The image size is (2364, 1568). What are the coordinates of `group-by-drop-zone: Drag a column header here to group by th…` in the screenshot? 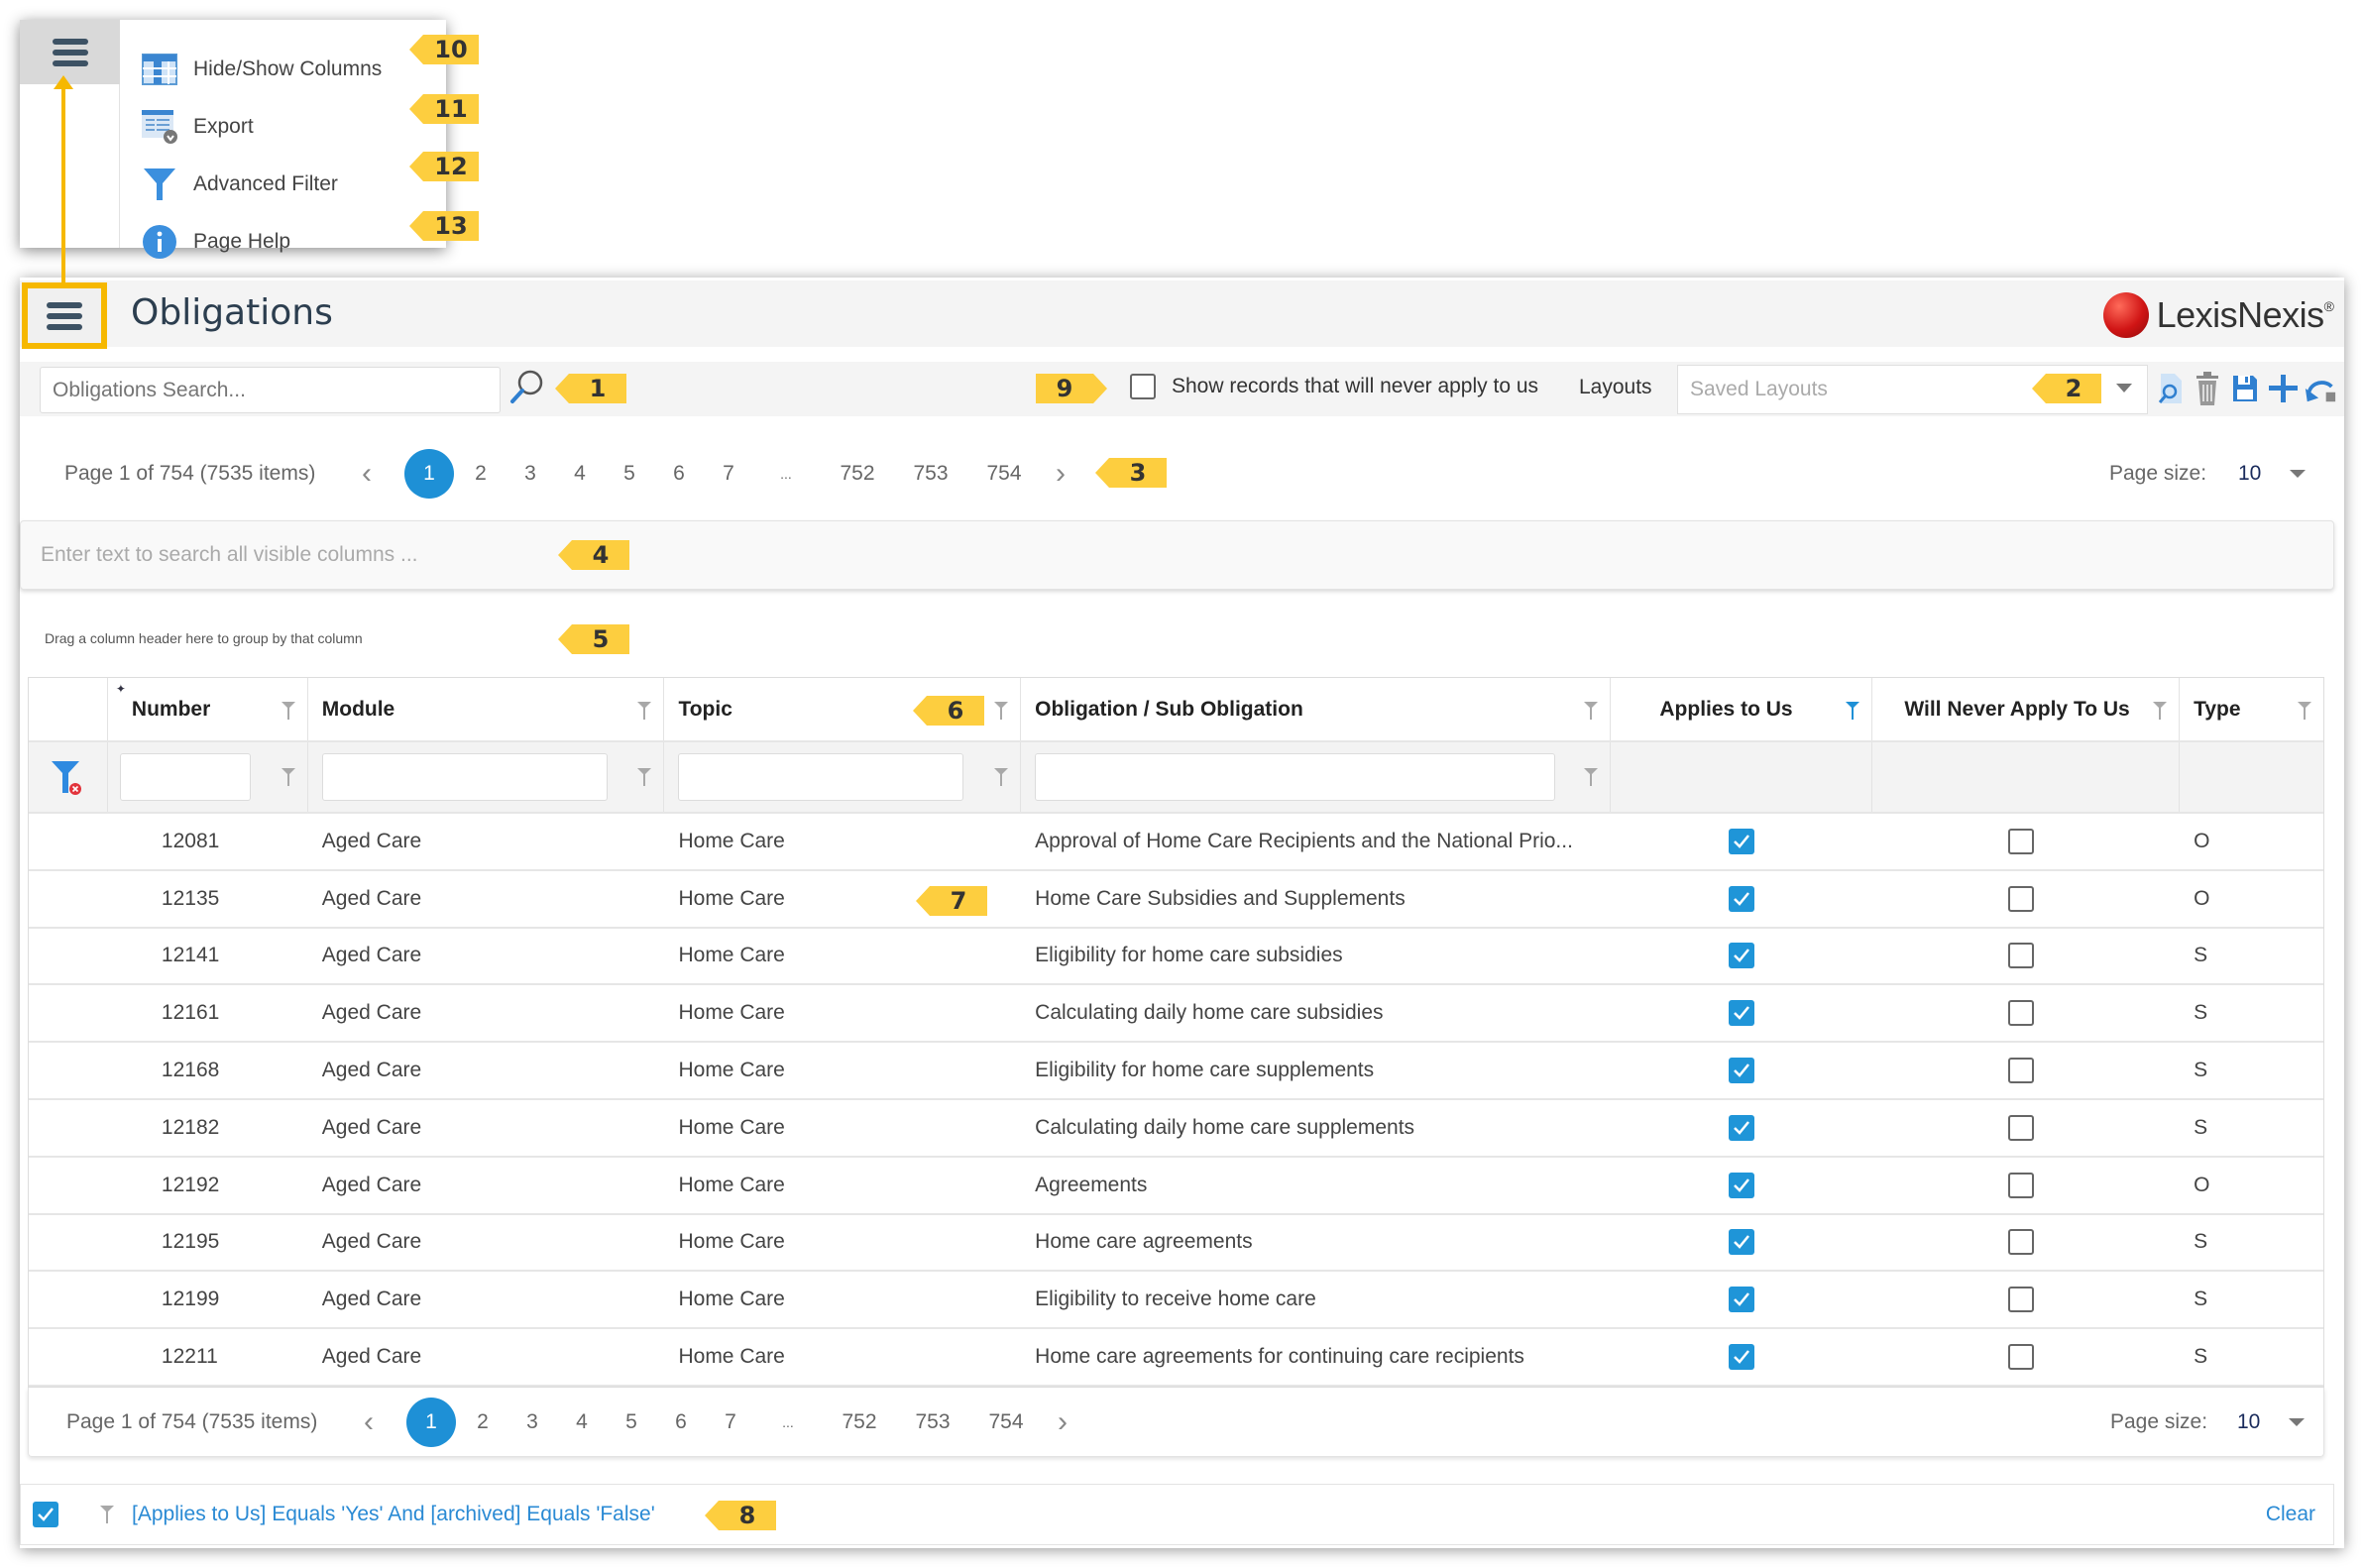 It's located at (204, 638).